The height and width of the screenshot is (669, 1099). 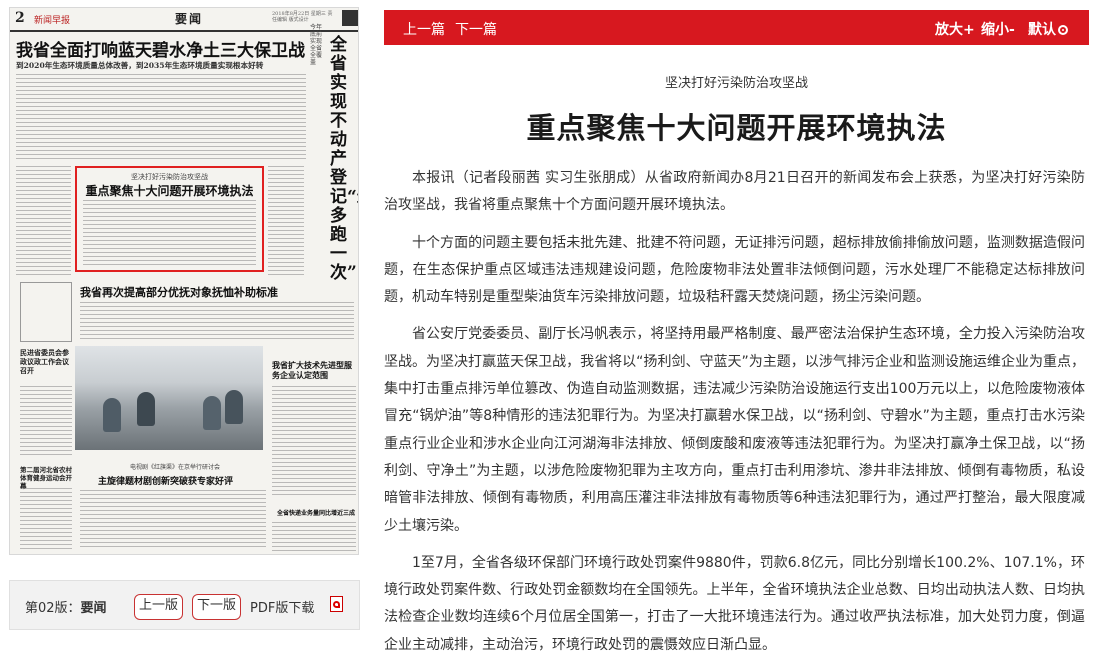 What do you see at coordinates (998, 29) in the screenshot?
I see `zoom-out-button: 缩小-` at bounding box center [998, 29].